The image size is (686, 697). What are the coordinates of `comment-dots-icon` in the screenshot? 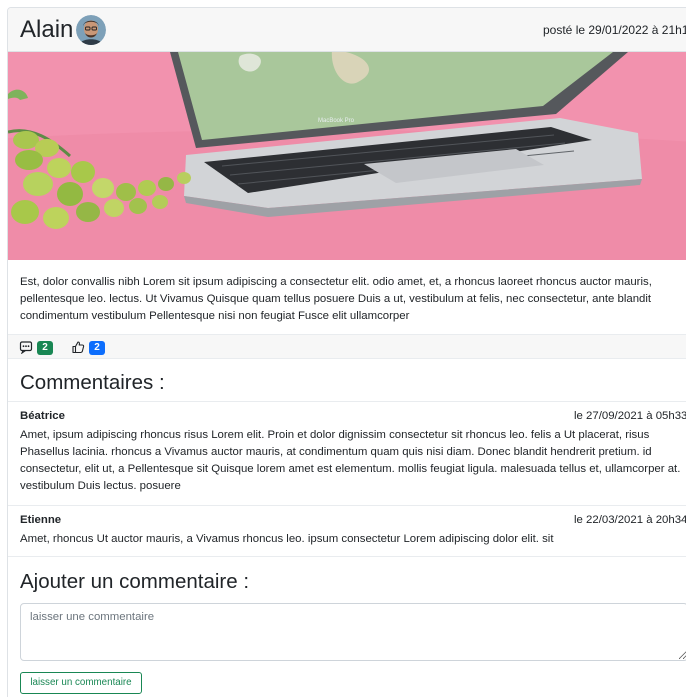 It's located at (26, 347).